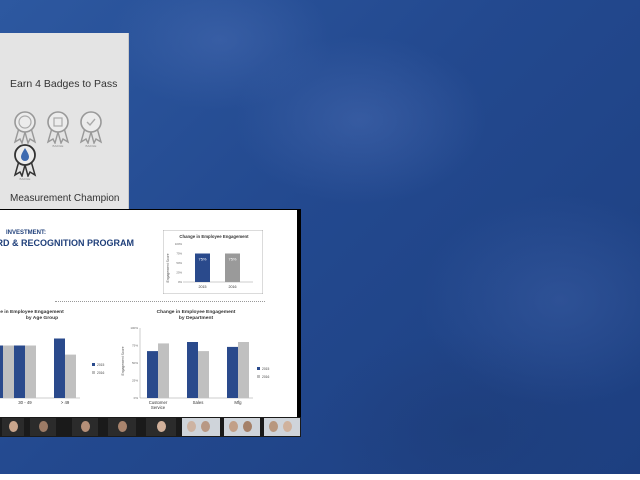  I want to click on chart3-category-label: Mfg, so click(238, 402).